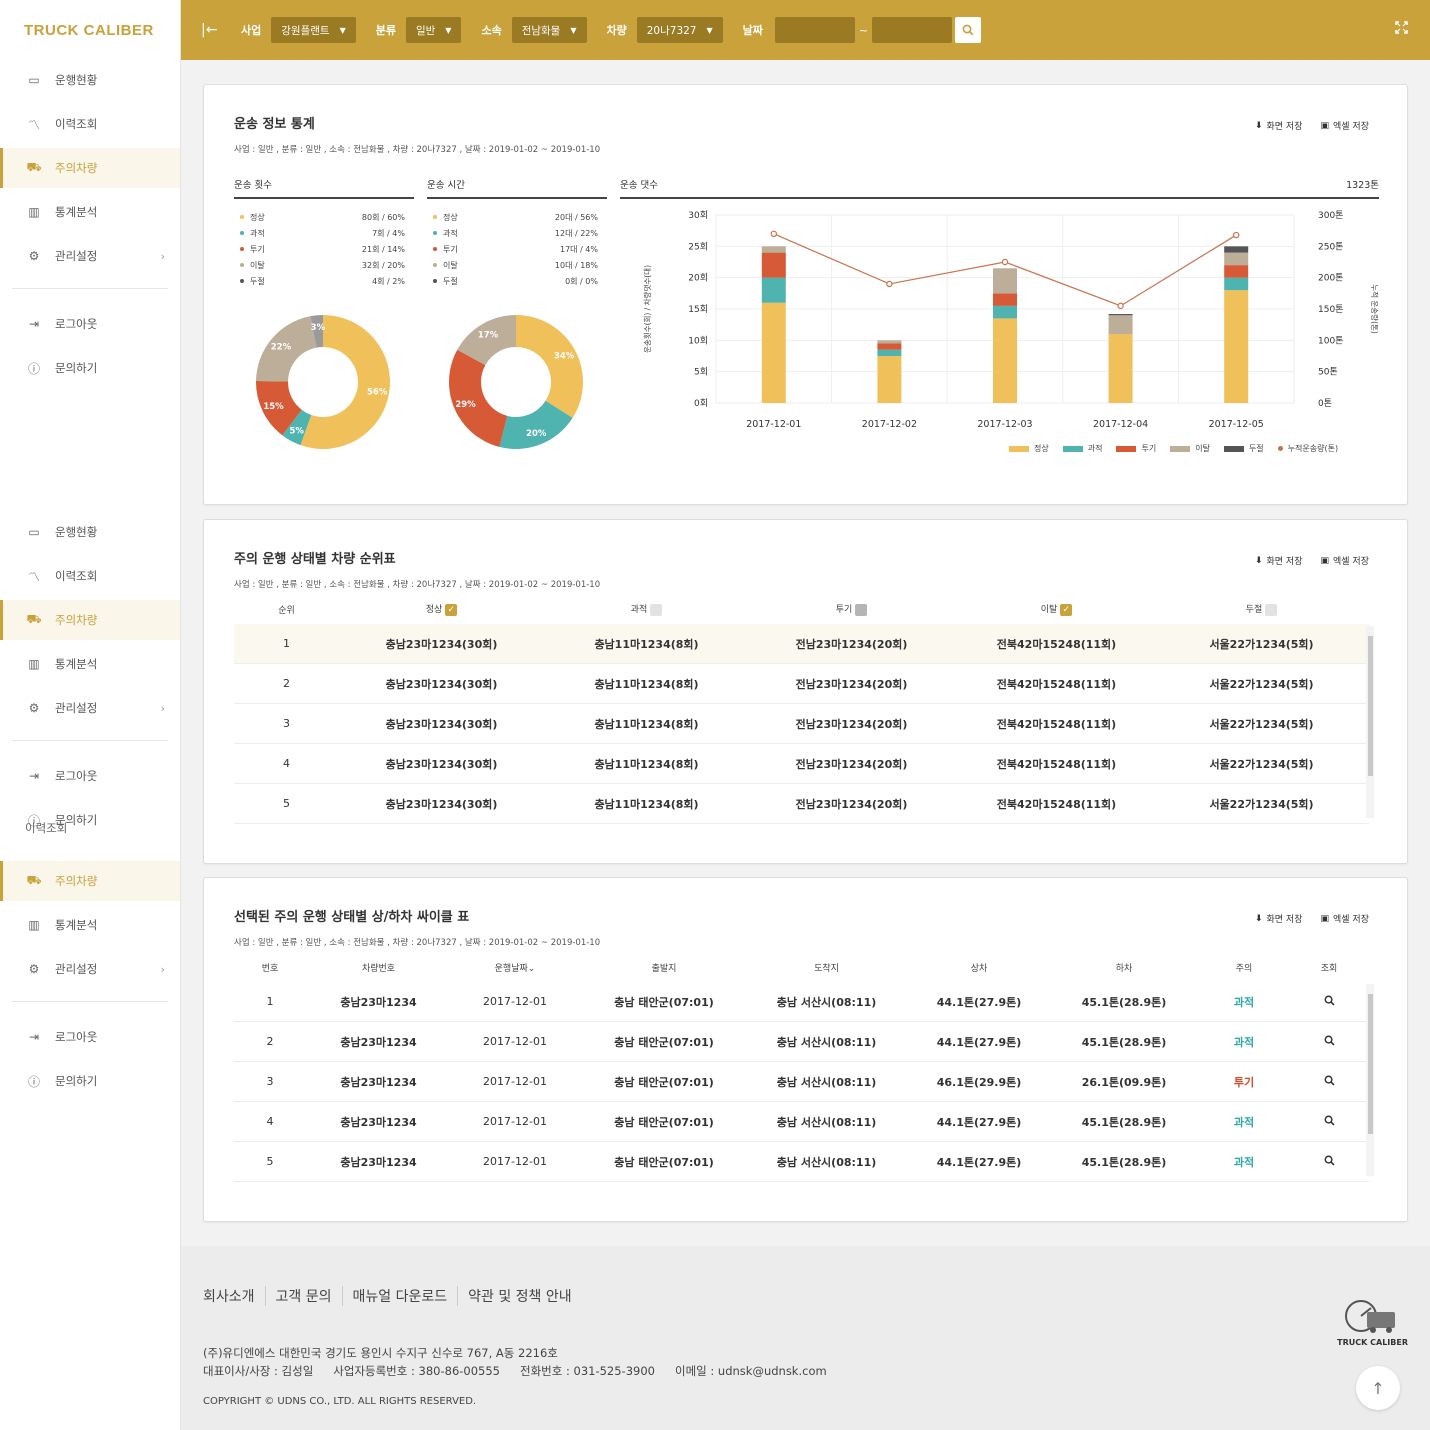 The height and width of the screenshot is (1430, 1430). What do you see at coordinates (814, 30) in the screenshot?
I see `date-start-input` at bounding box center [814, 30].